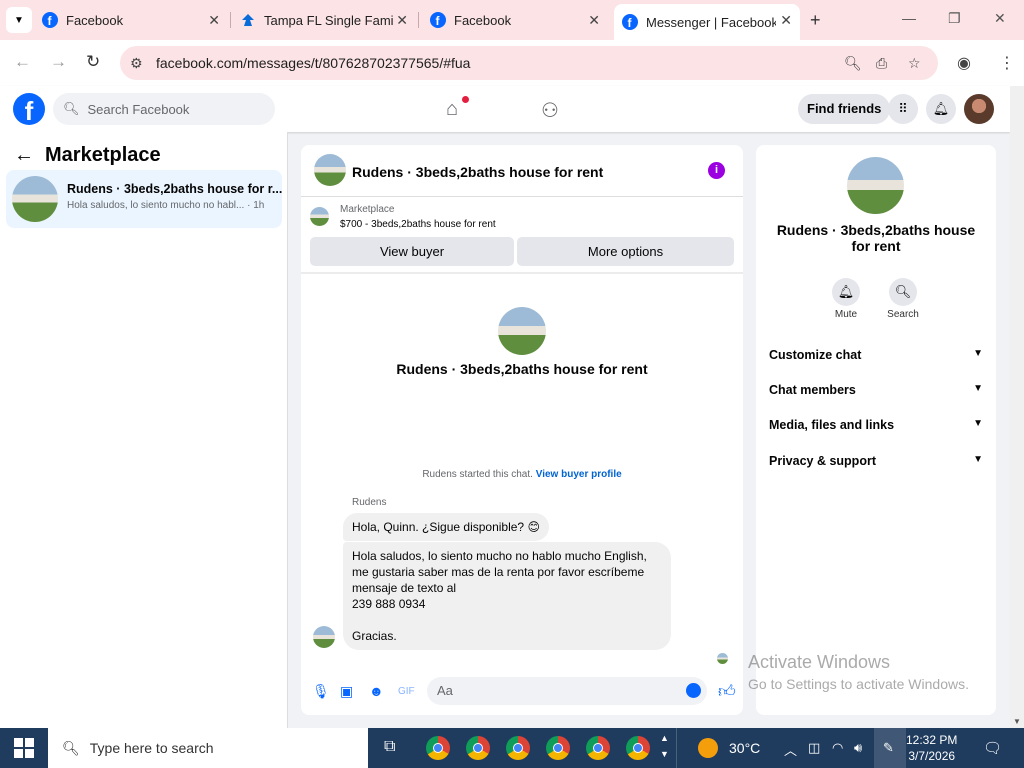 The image size is (1024, 768). What do you see at coordinates (93, 62) in the screenshot?
I see `reload-icon: ↻` at bounding box center [93, 62].